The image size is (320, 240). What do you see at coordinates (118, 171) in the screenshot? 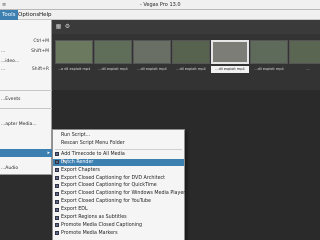
I see `scripting-menu-item: Export Chapters` at bounding box center [118, 171].